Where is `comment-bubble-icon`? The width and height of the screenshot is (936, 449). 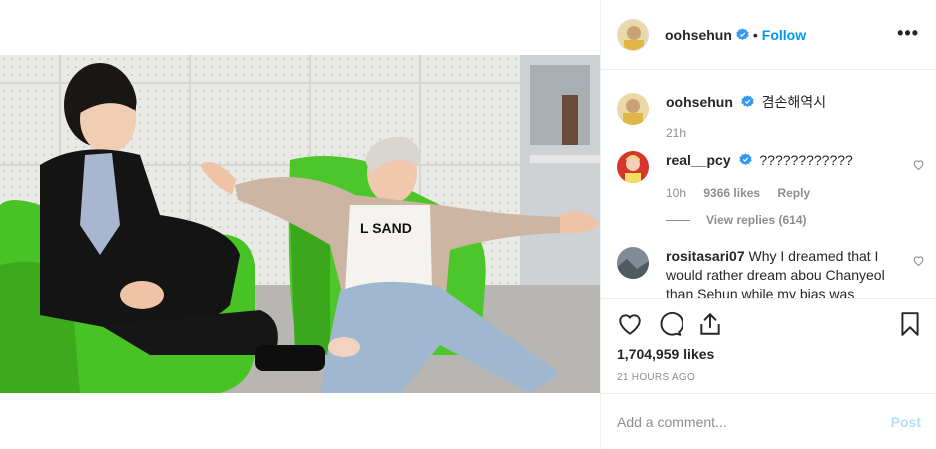
comment-bubble-icon is located at coordinates (670, 324).